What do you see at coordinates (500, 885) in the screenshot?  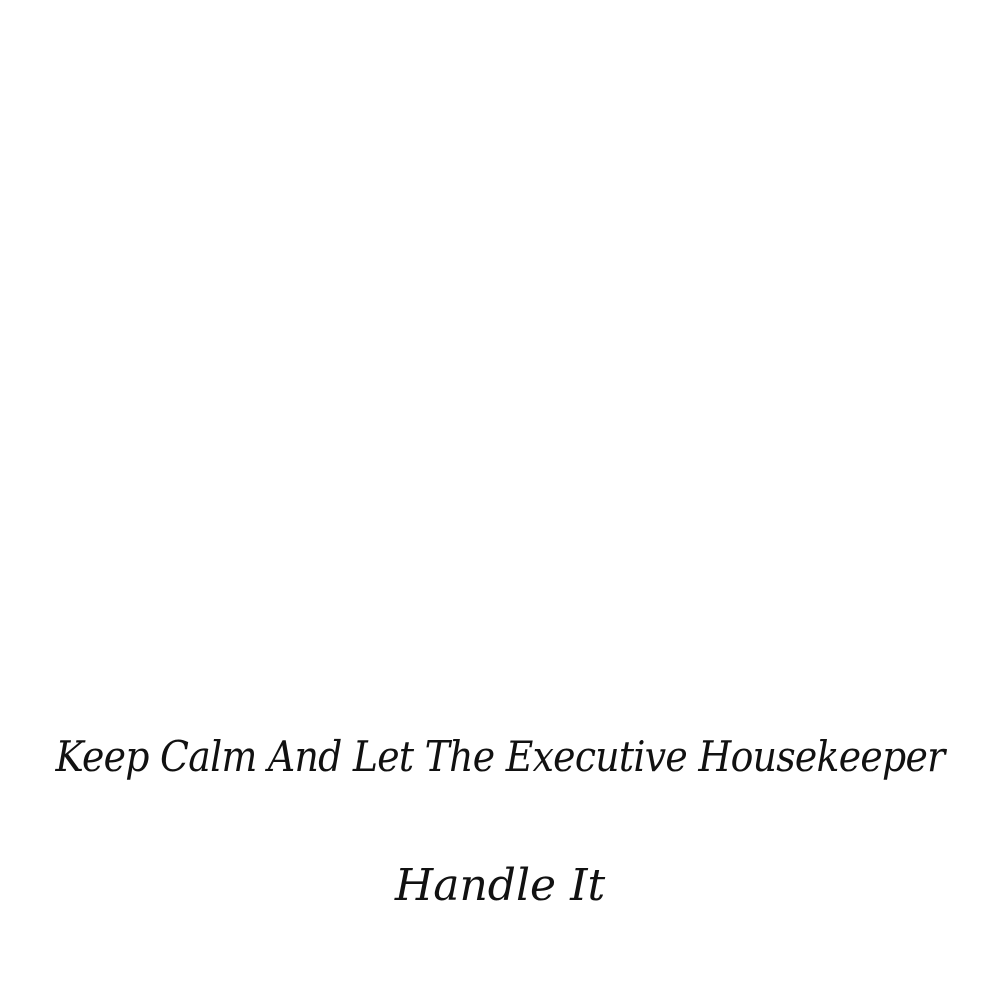 I see `quote-line-2: Handle It` at bounding box center [500, 885].